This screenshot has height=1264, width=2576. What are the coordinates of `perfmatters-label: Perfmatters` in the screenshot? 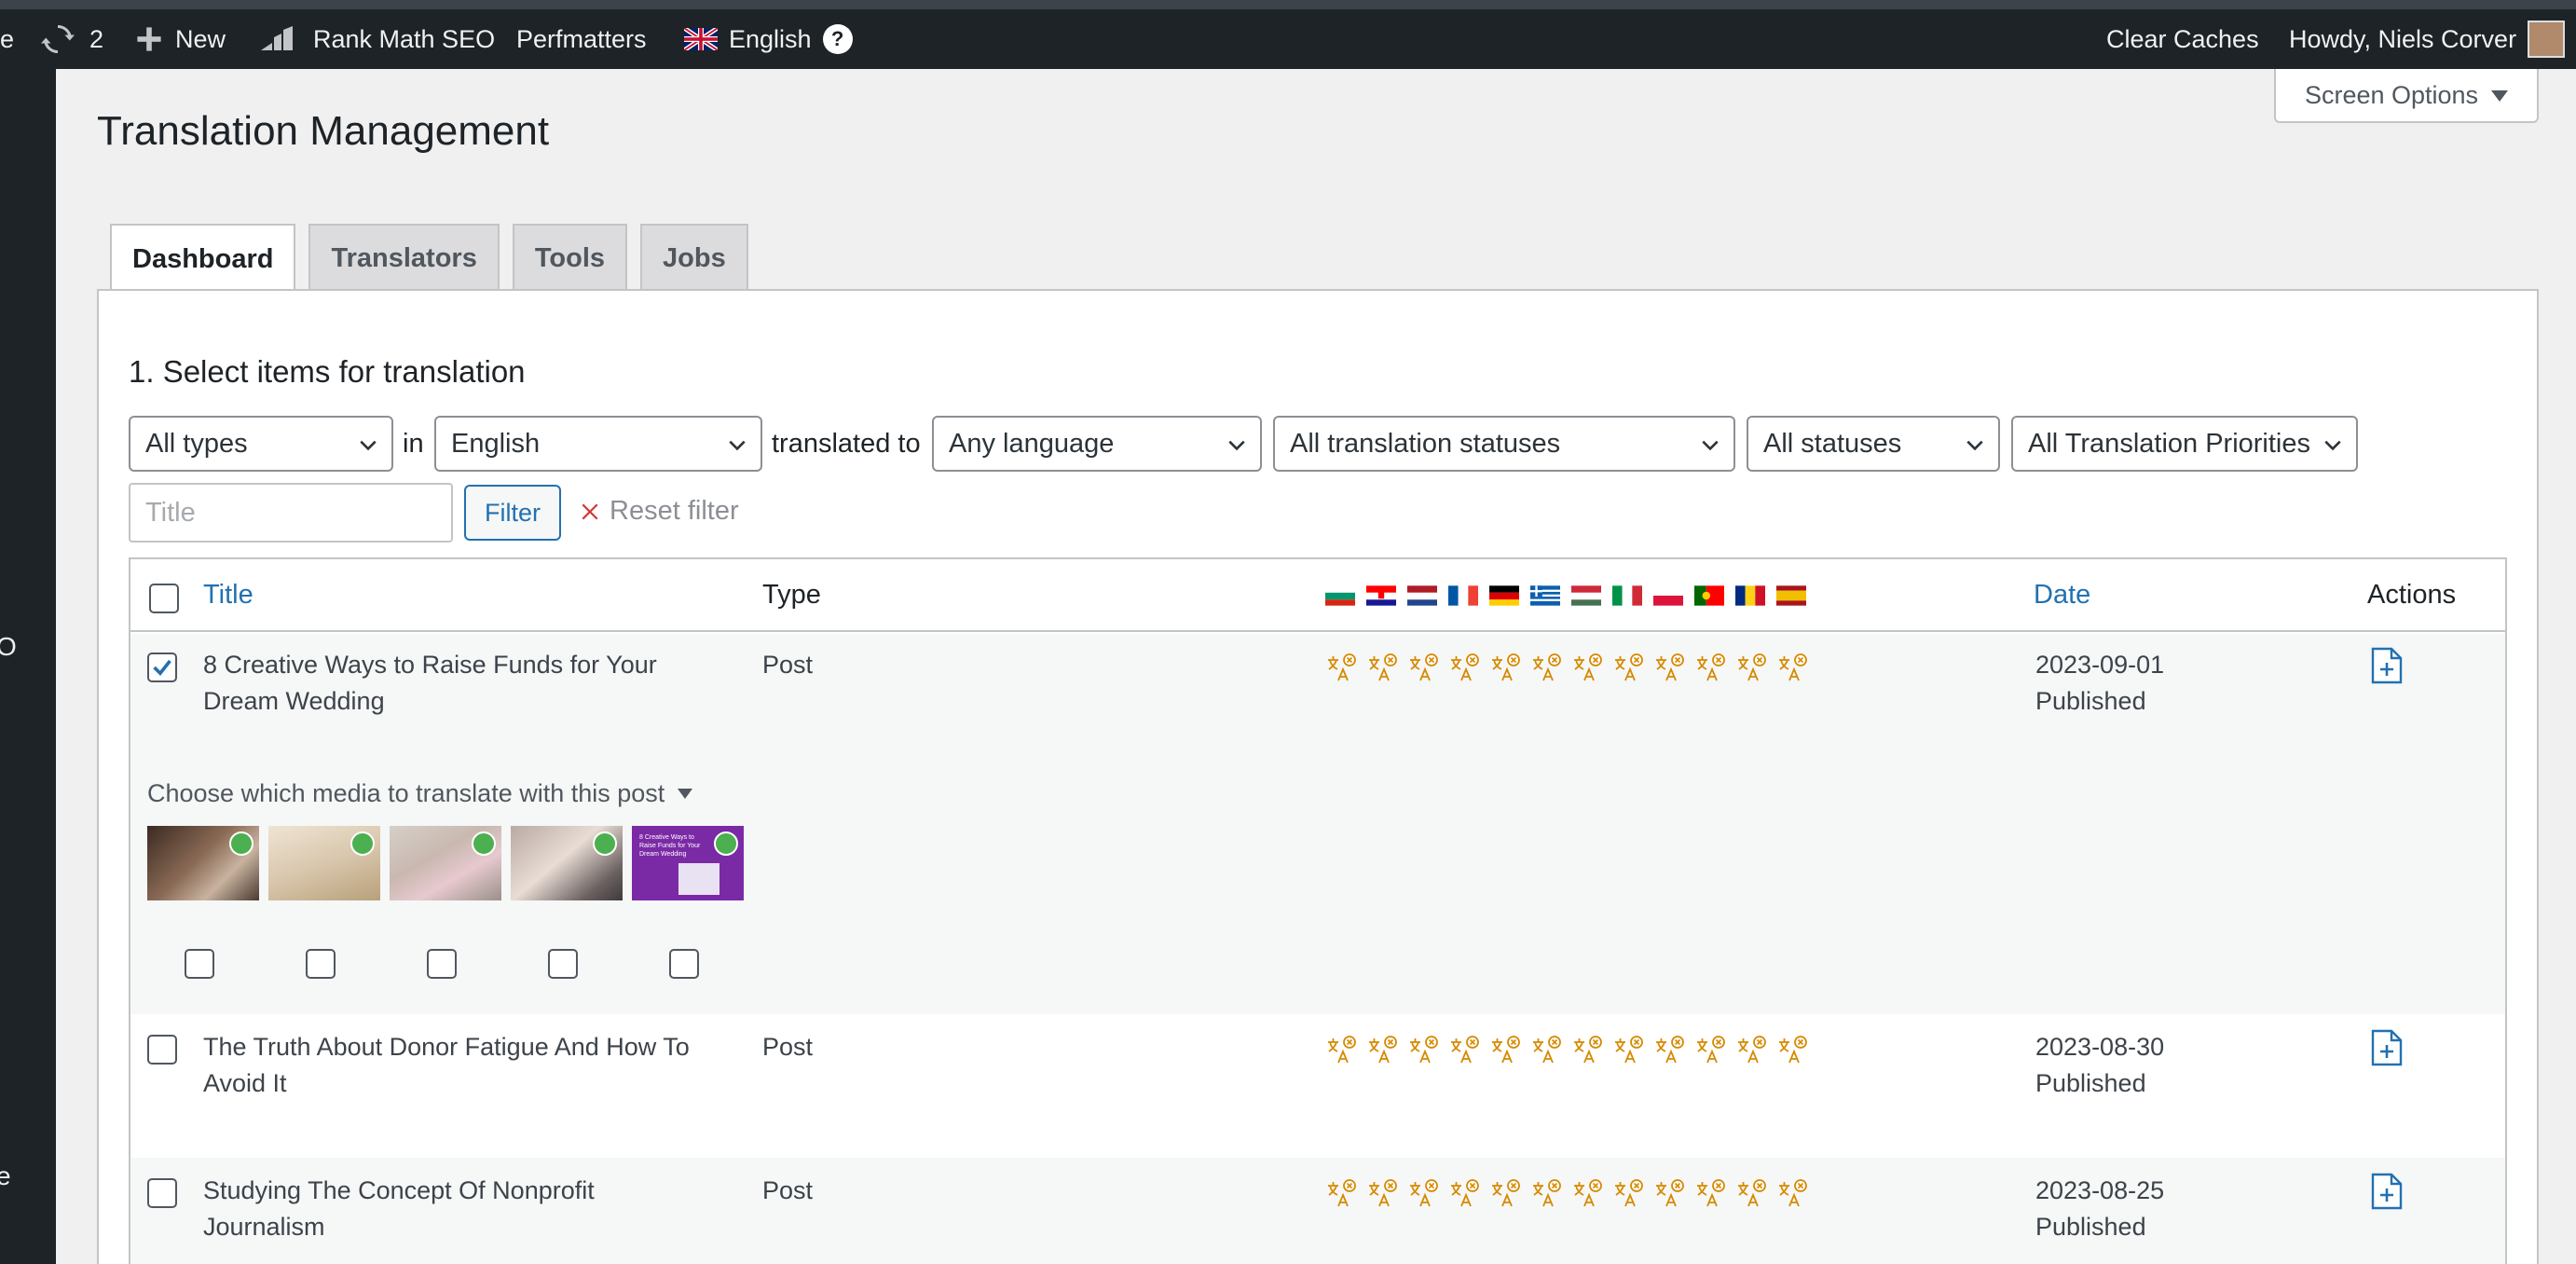 It's located at (581, 38).